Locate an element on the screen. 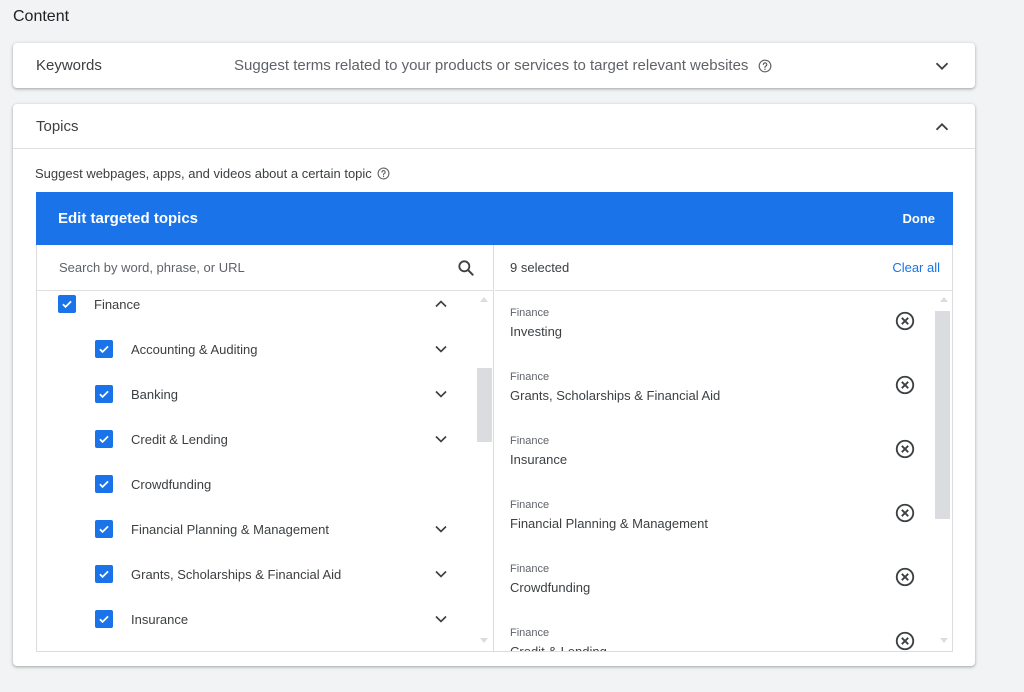 The height and width of the screenshot is (692, 1024). tree-item-label: Financial Planning & Management is located at coordinates (230, 529).